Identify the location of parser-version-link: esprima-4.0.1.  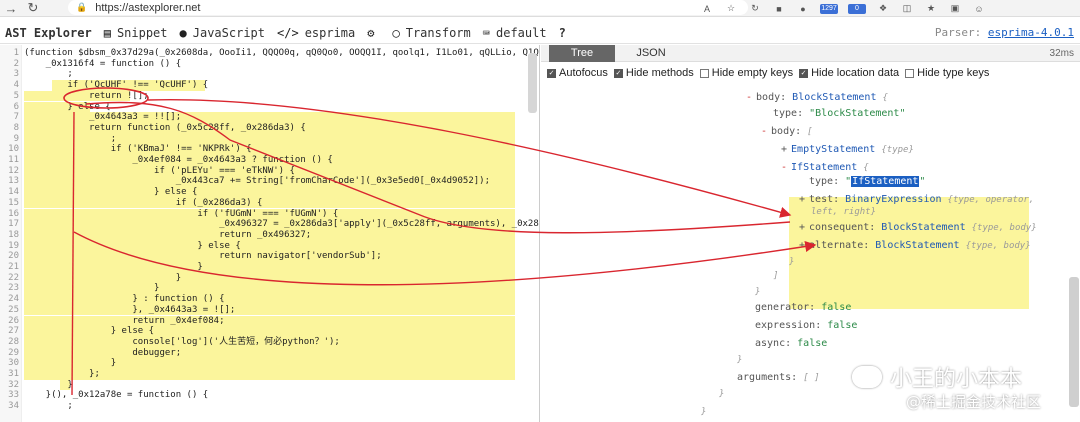
(1031, 32).